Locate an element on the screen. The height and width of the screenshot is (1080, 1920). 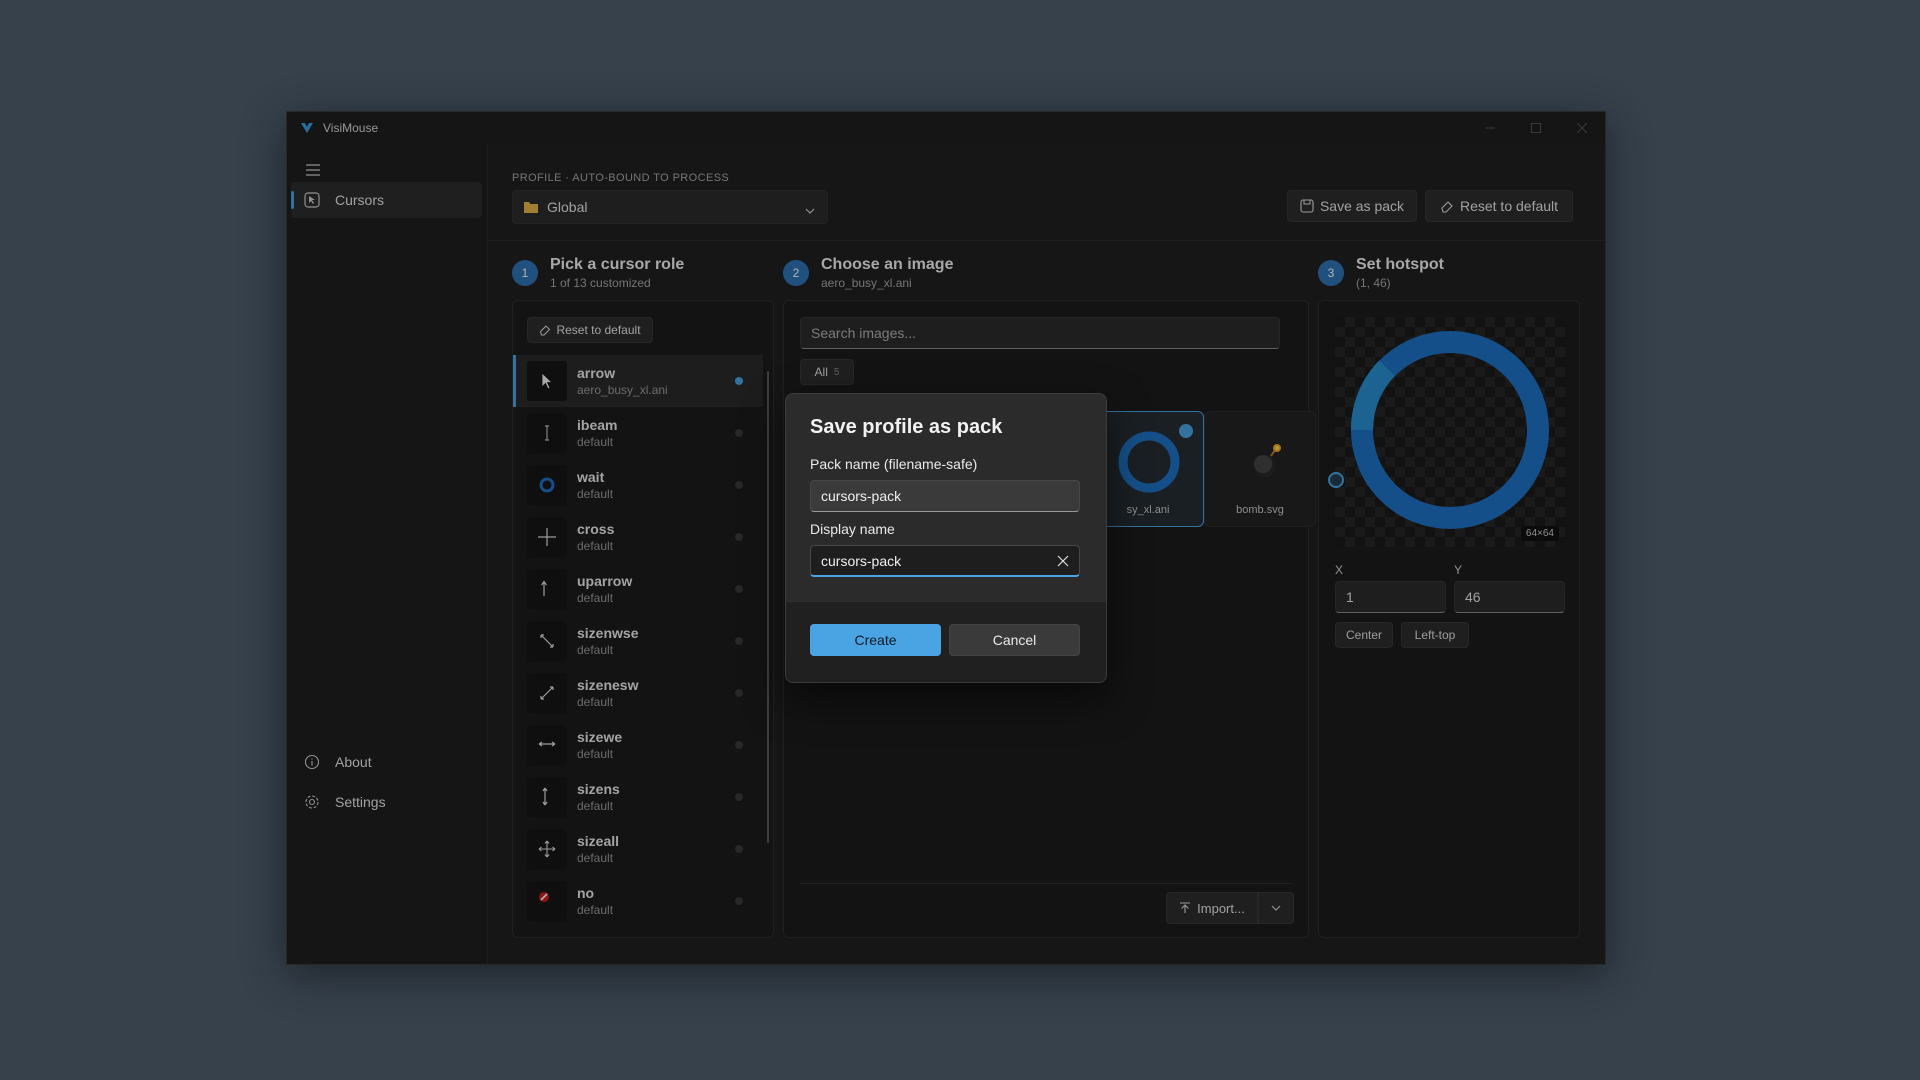
dialog-footer: Create Cancel is located at coordinates (946, 641).